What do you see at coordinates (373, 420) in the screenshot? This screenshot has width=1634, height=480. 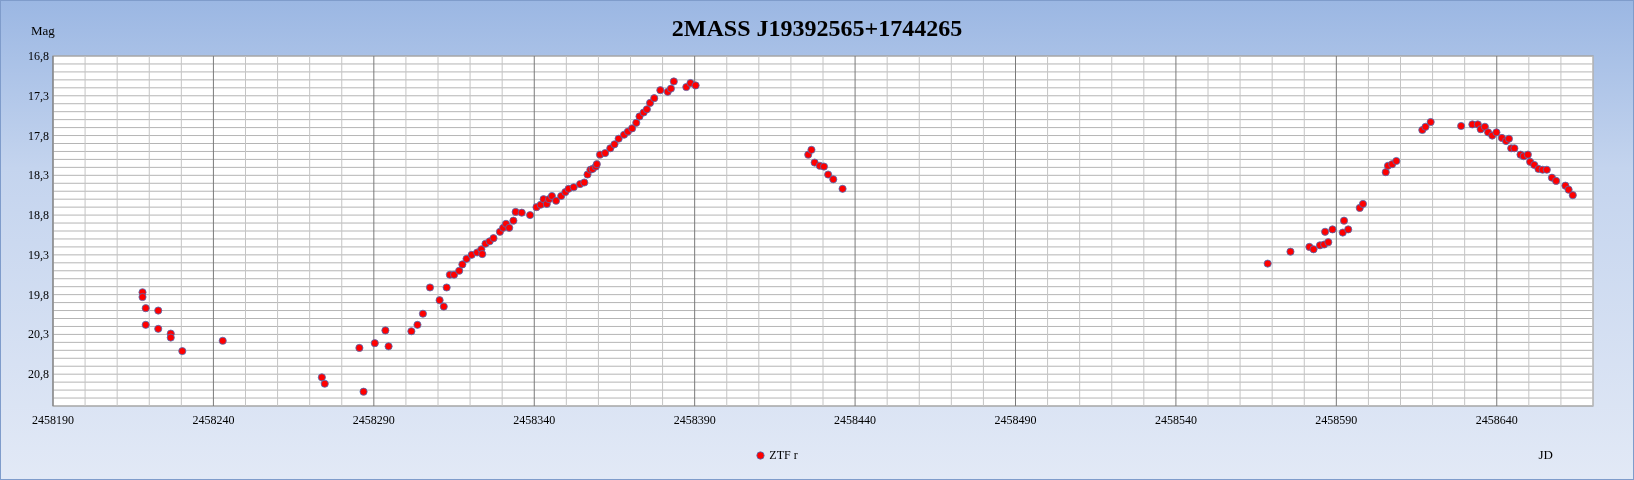 I see `x-tick-label: 2458290` at bounding box center [373, 420].